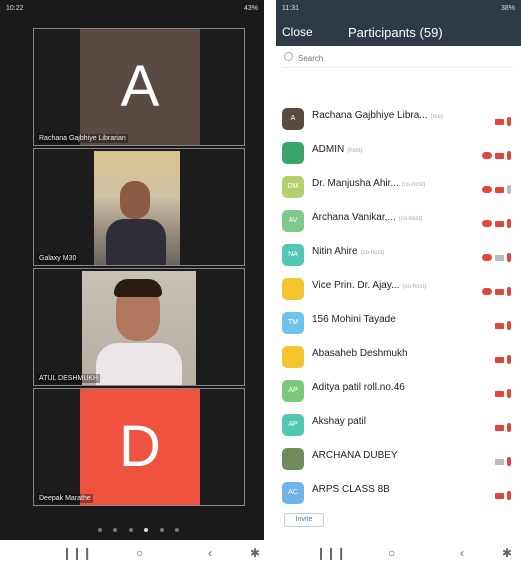 This screenshot has height=566, width=521. Describe the element at coordinates (398, 255) in the screenshot. I see `participant-row: NA Nitin Ahire (co-host)` at that location.